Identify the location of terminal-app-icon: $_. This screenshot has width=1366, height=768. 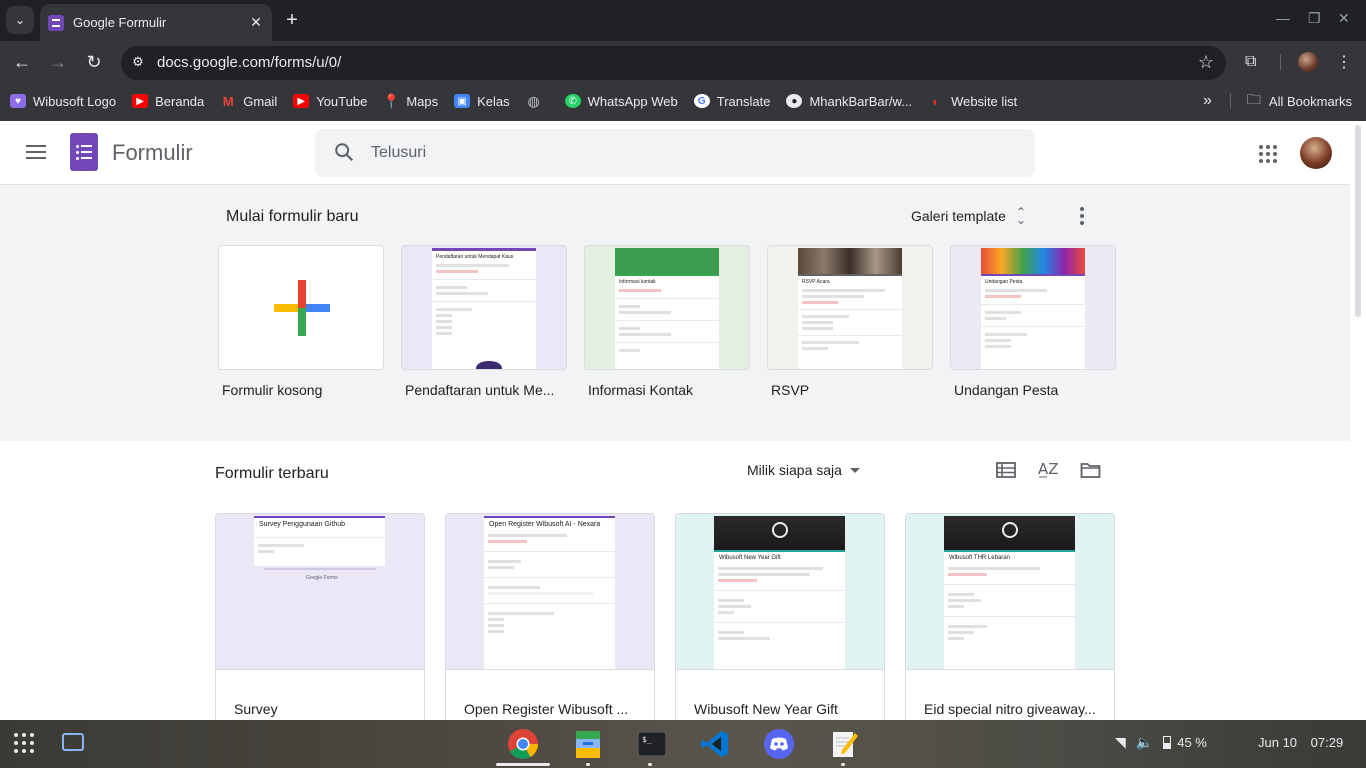
(652, 744).